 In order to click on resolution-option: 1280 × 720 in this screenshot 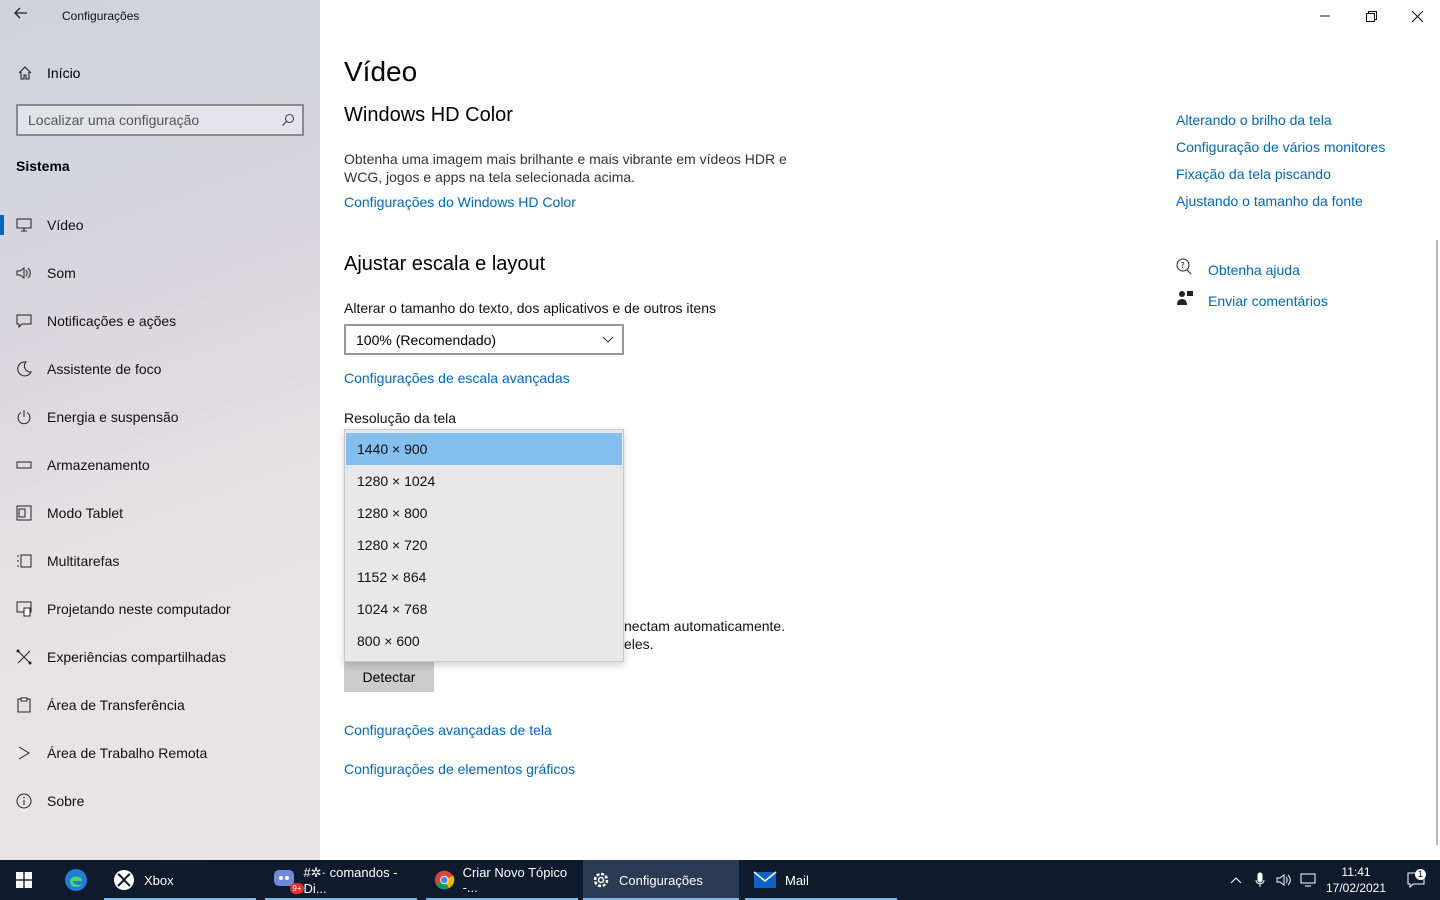, I will do `click(484, 545)`.